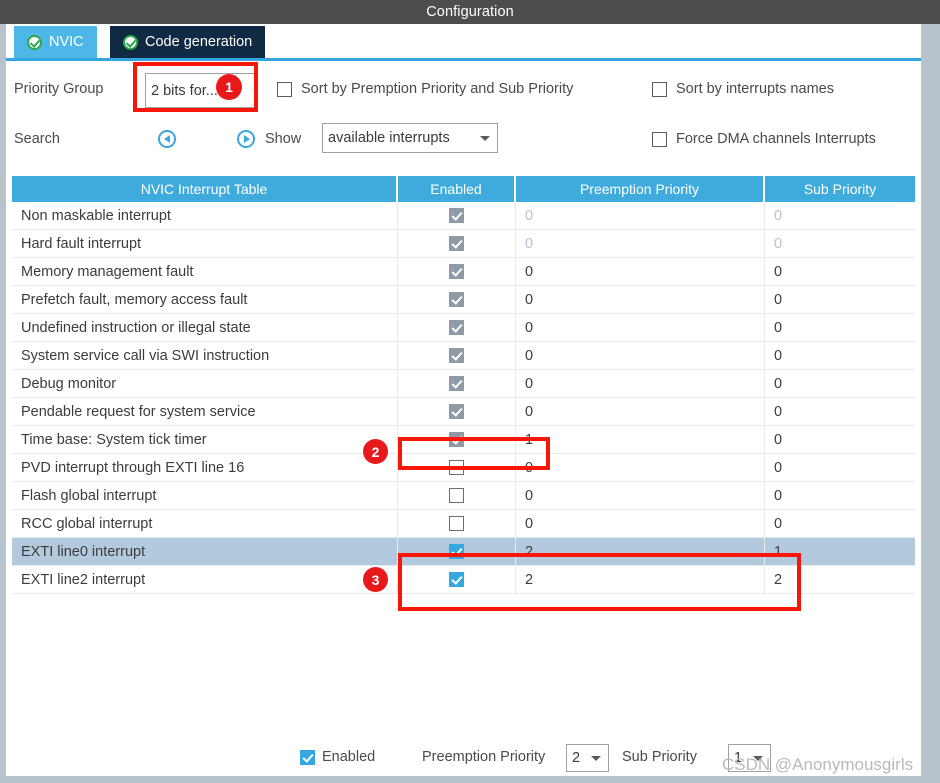 This screenshot has height=783, width=940. I want to click on cell-sub-priority: 2, so click(778, 579).